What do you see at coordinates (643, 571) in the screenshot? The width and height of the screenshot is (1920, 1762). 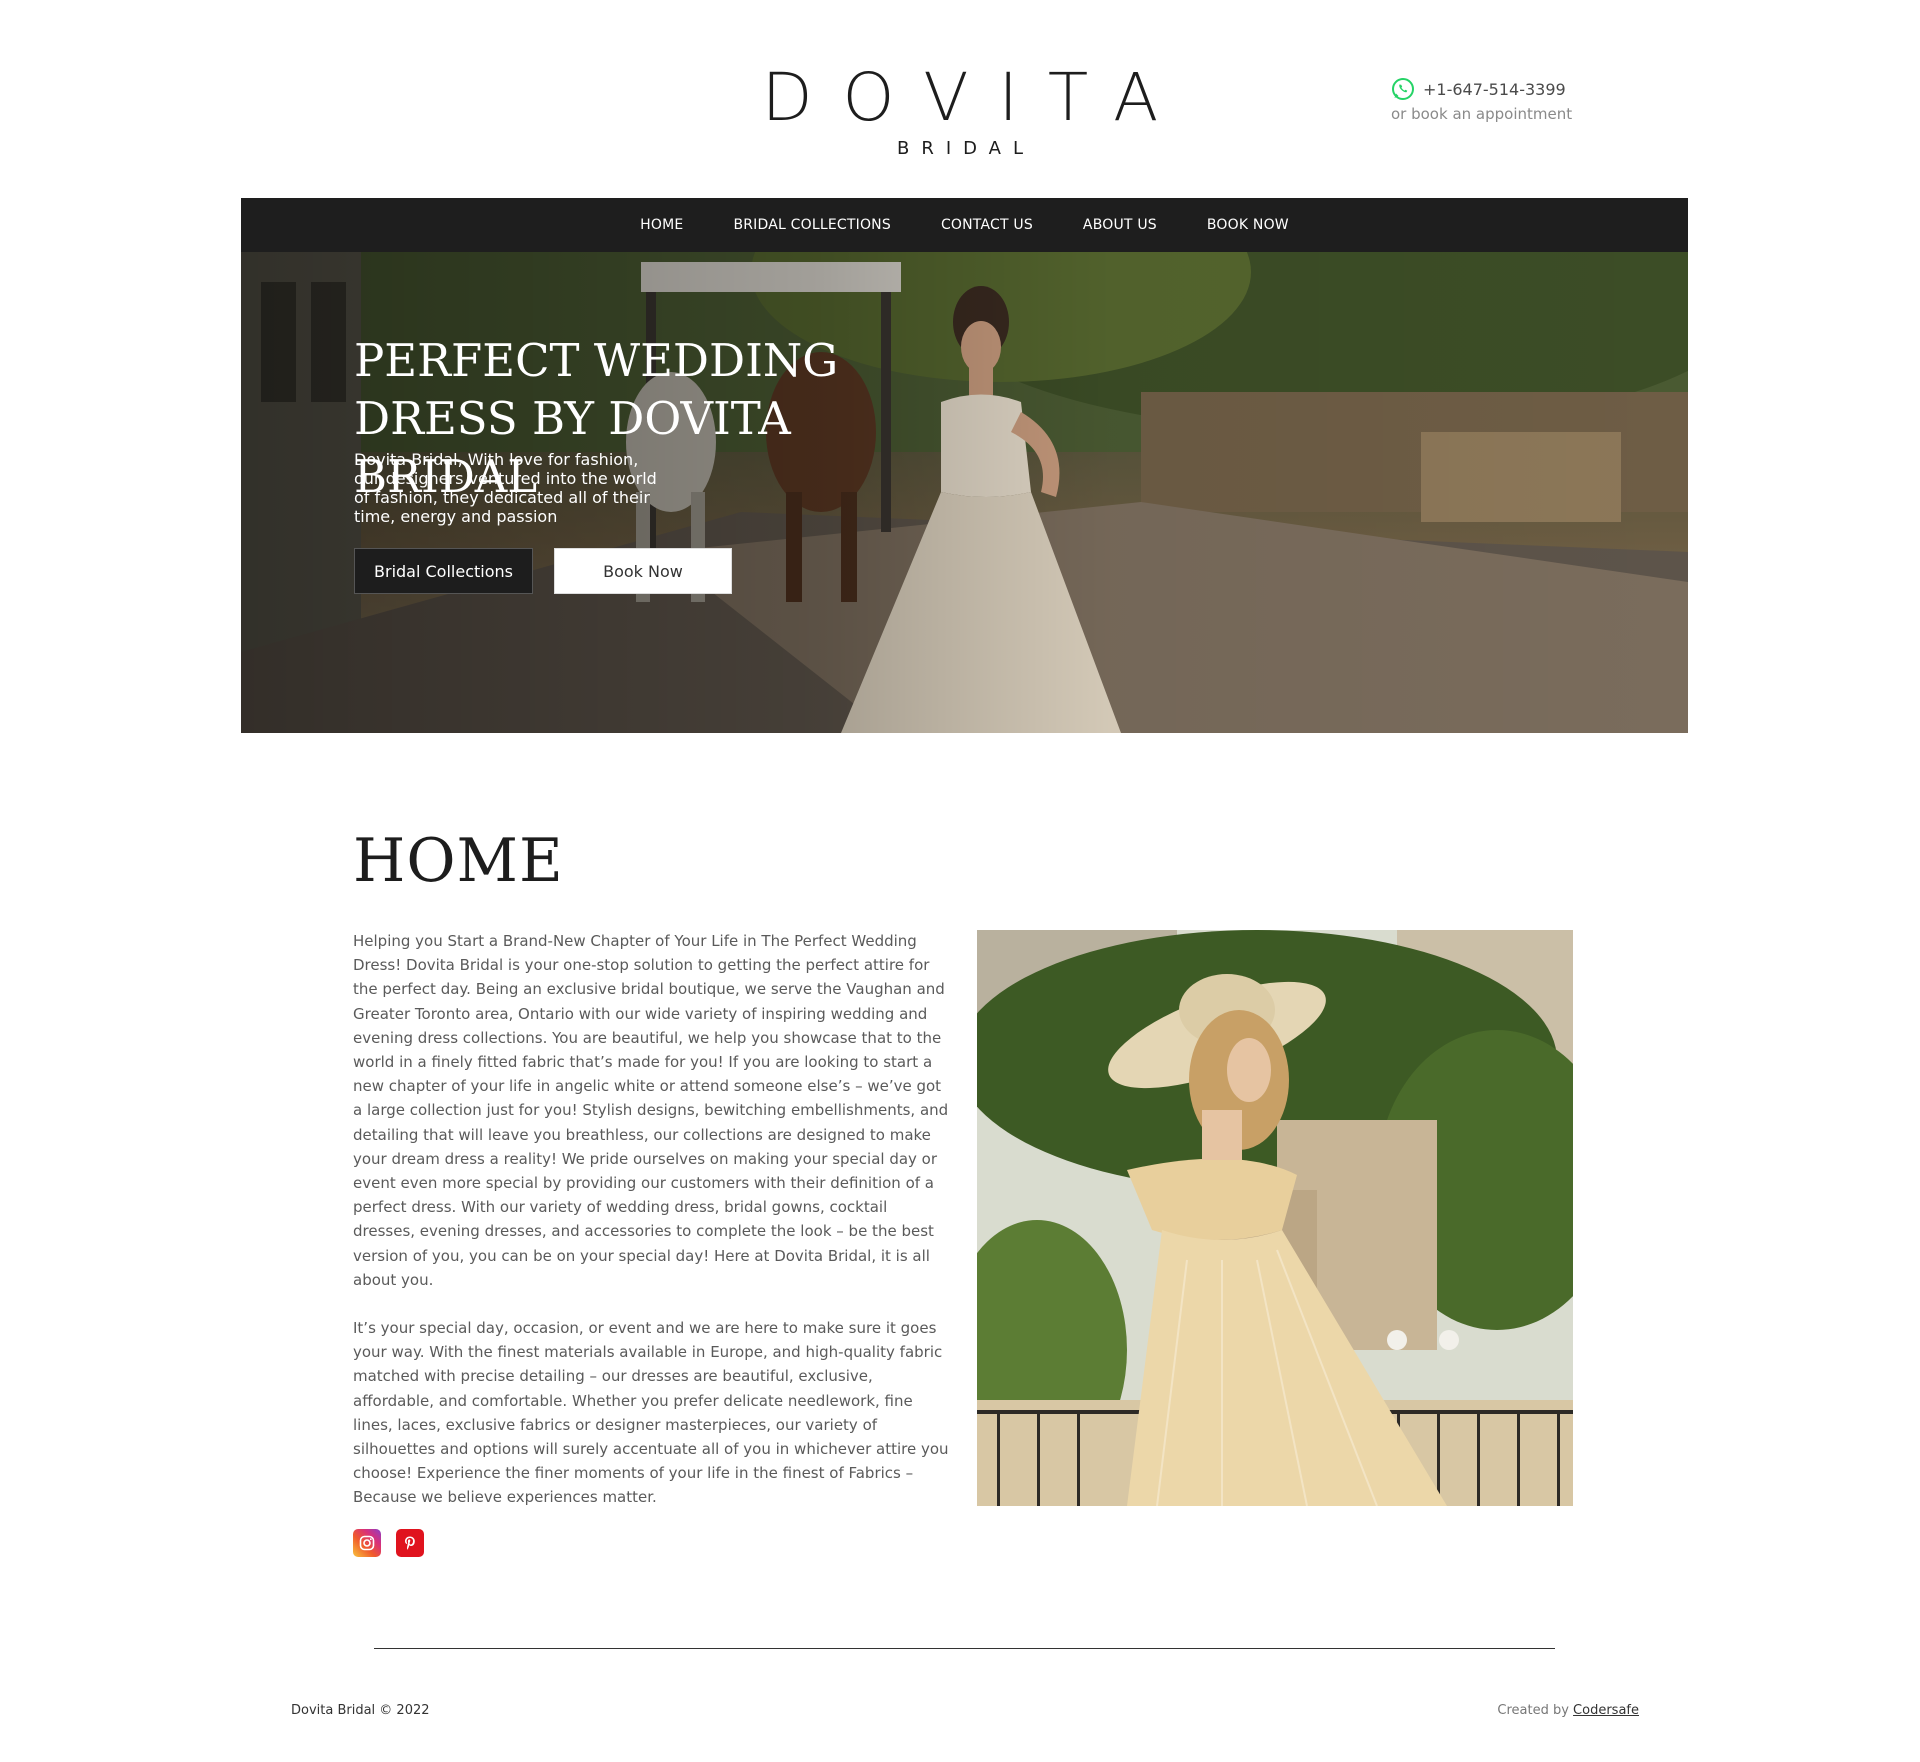 I see `book-now-button: Book Now` at bounding box center [643, 571].